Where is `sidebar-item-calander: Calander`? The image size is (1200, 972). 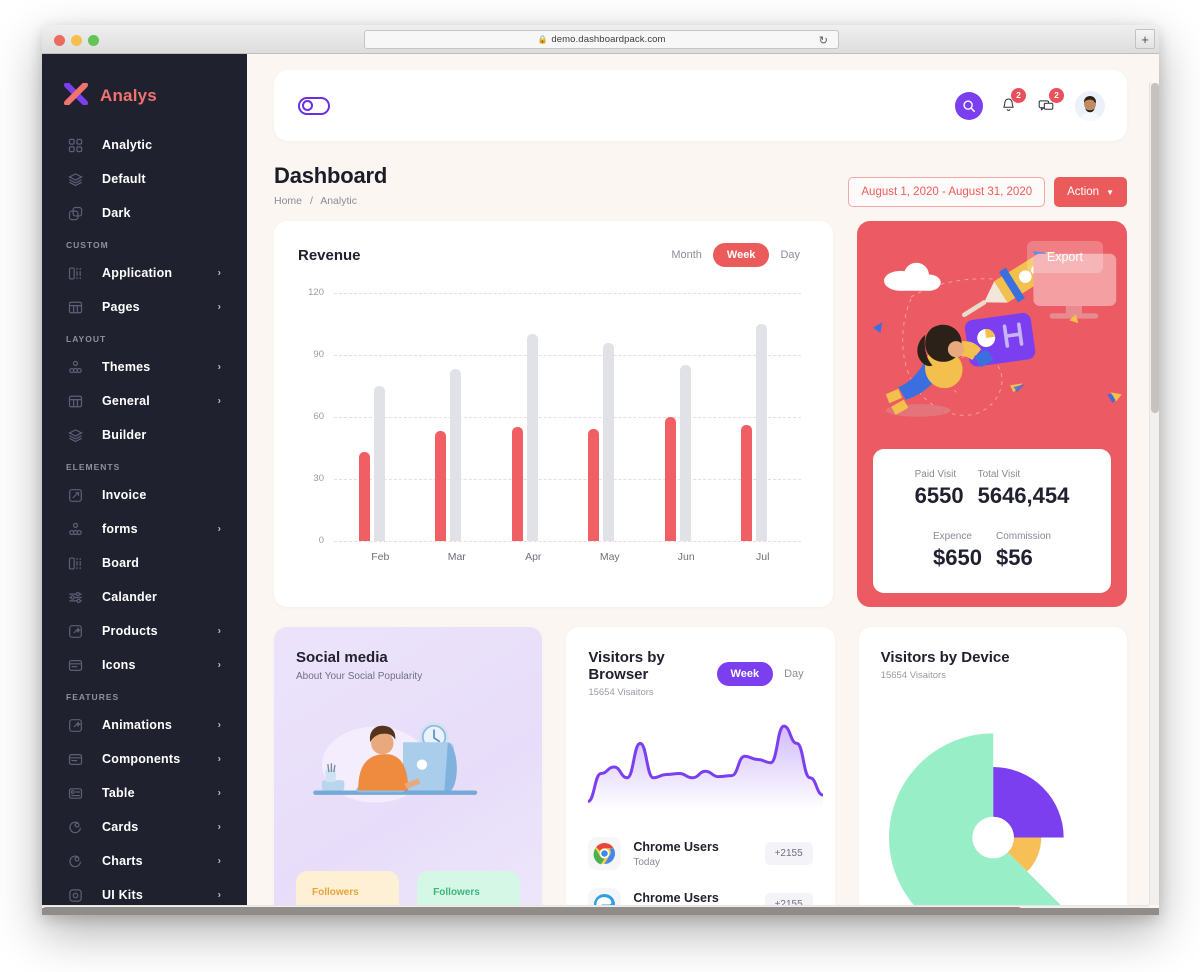
sidebar-item-calander: Calander is located at coordinates (144, 597).